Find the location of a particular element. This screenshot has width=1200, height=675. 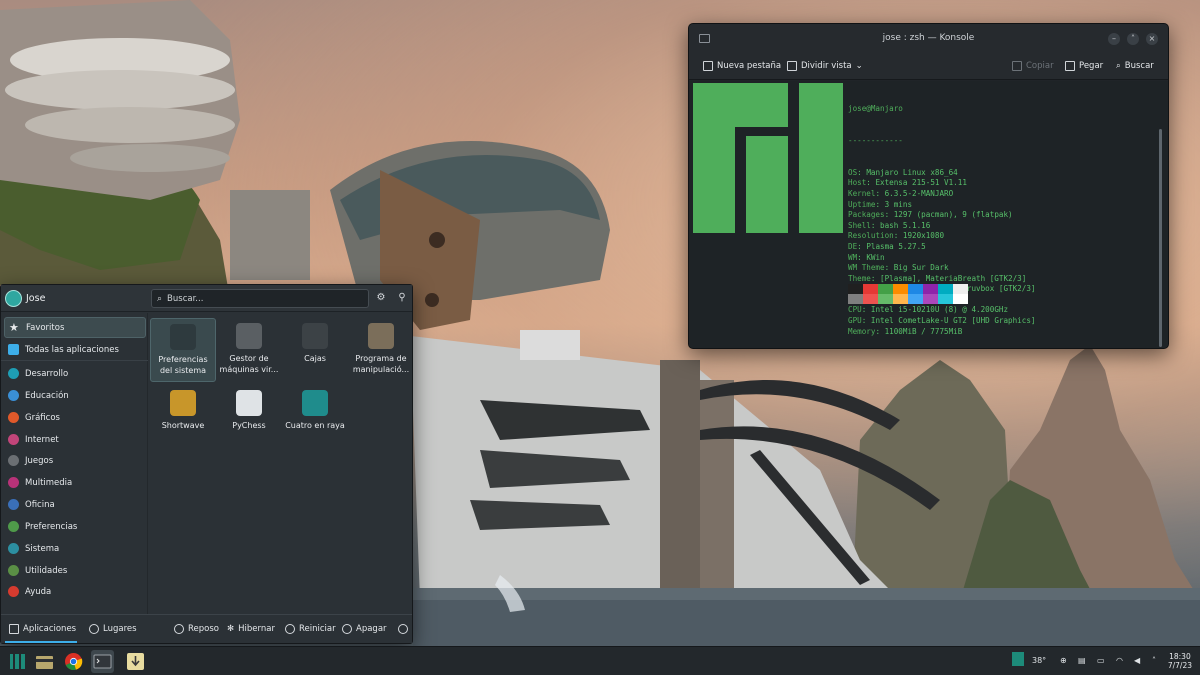

neofetch-key: Host is located at coordinates (857, 183).